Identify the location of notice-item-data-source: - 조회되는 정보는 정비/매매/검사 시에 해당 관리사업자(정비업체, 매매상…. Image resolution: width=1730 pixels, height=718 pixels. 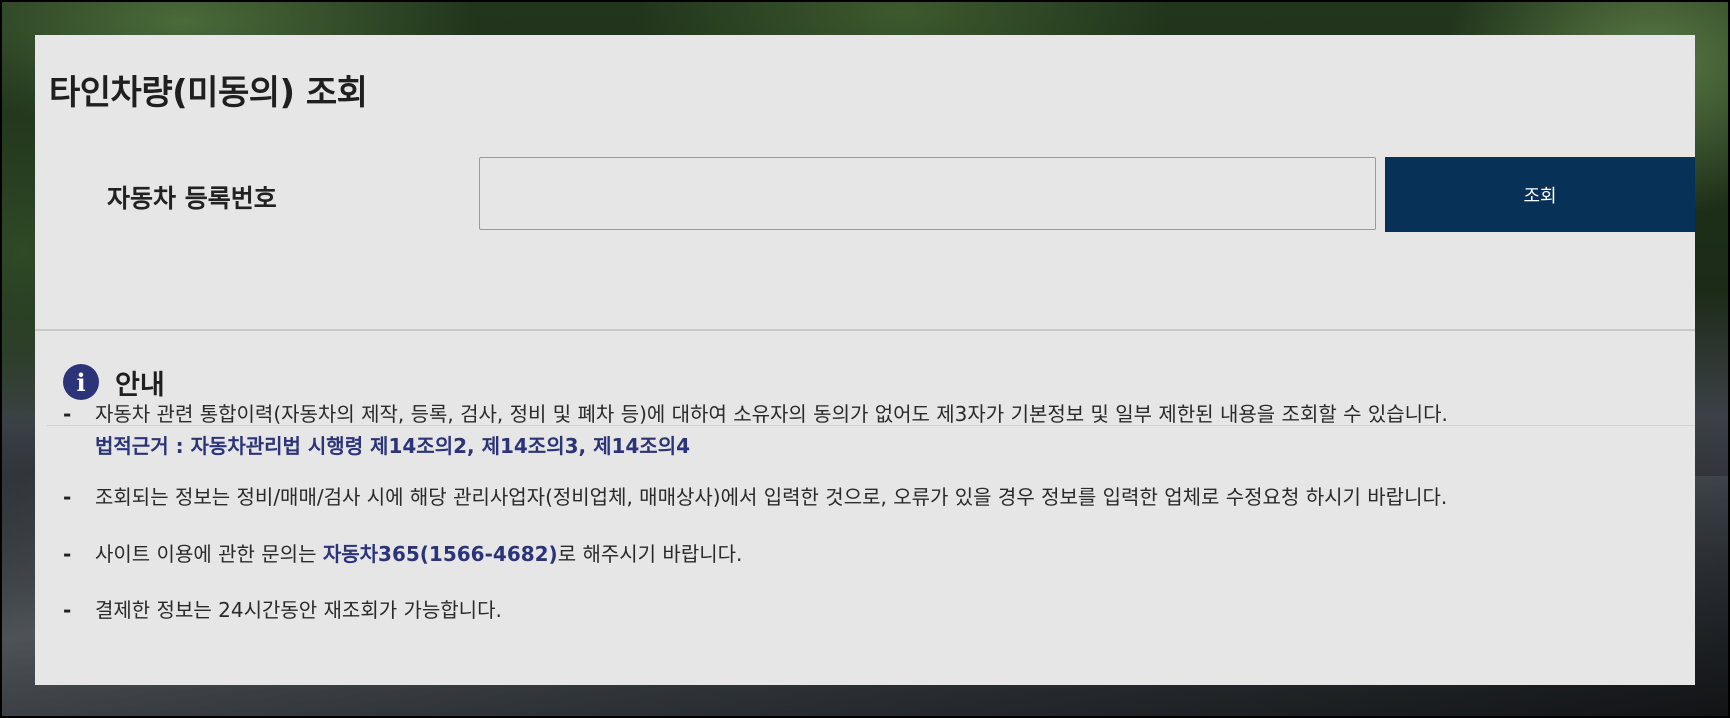
(755, 497).